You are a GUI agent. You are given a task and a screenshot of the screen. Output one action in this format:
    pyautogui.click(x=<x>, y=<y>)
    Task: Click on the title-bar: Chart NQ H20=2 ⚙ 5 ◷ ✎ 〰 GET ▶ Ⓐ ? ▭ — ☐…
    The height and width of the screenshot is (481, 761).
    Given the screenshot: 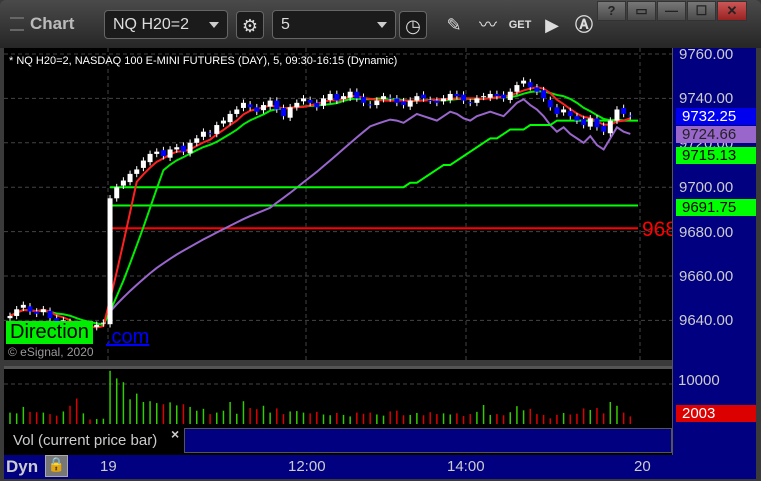 What is the action you would take?
    pyautogui.click(x=380, y=24)
    